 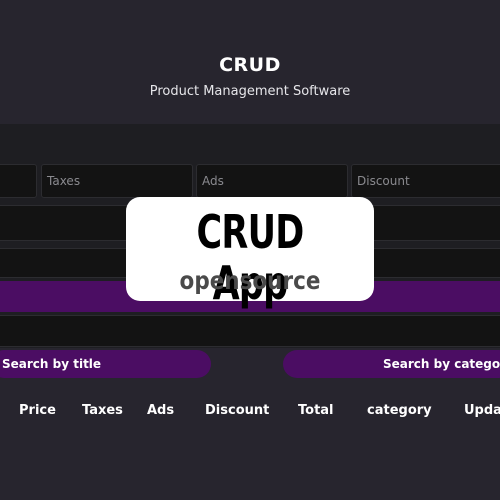 What do you see at coordinates (250, 91) in the screenshot?
I see `page-subtitle: Product Management Software` at bounding box center [250, 91].